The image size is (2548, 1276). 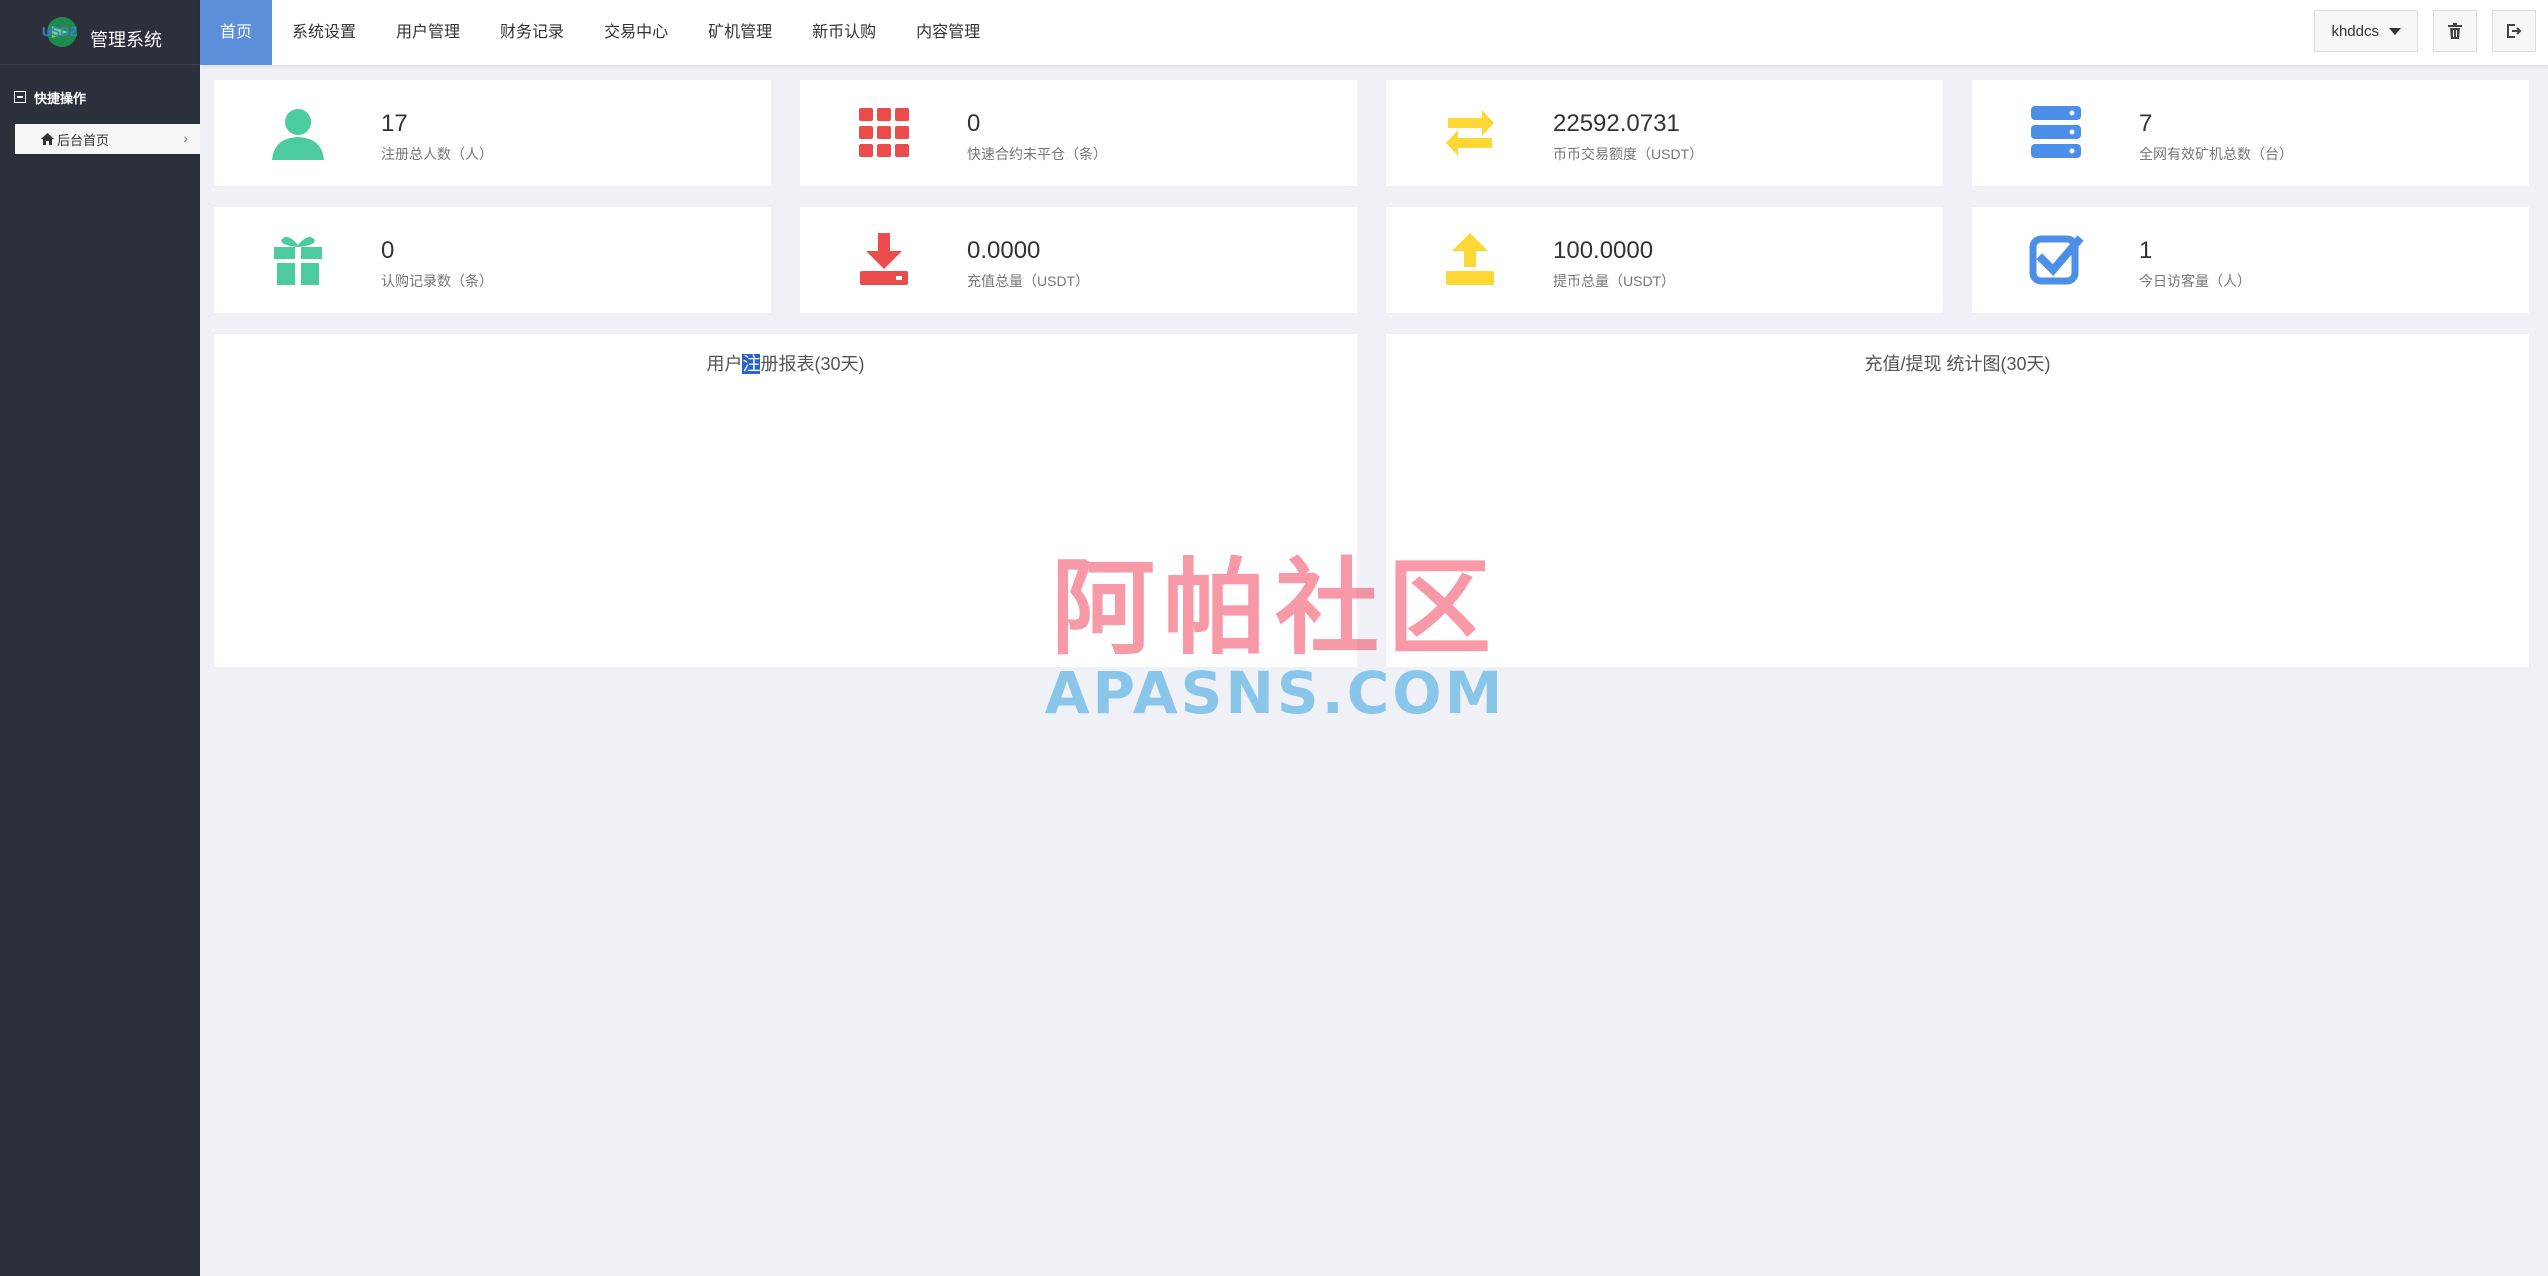 What do you see at coordinates (2395, 31) in the screenshot?
I see `caret-down-icon` at bounding box center [2395, 31].